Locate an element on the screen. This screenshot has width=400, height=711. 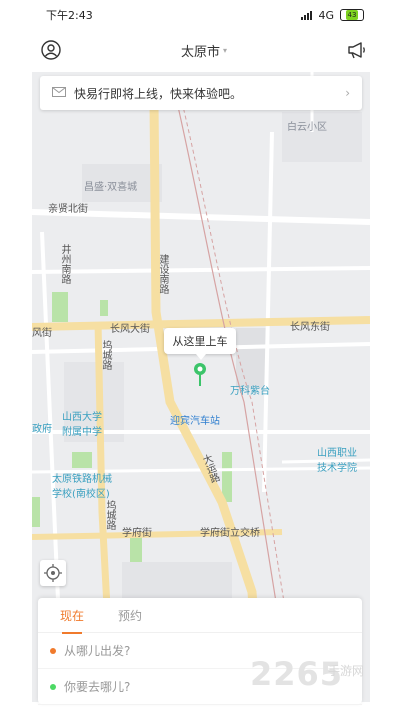
from-placeholder: 从哪儿出发? is located at coordinates (97, 651).